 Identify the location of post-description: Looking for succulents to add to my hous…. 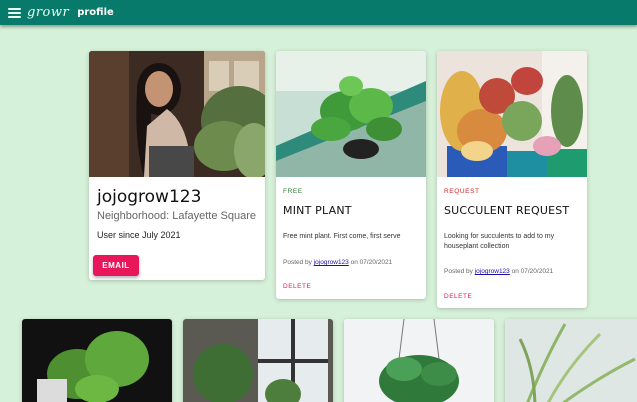
(499, 241).